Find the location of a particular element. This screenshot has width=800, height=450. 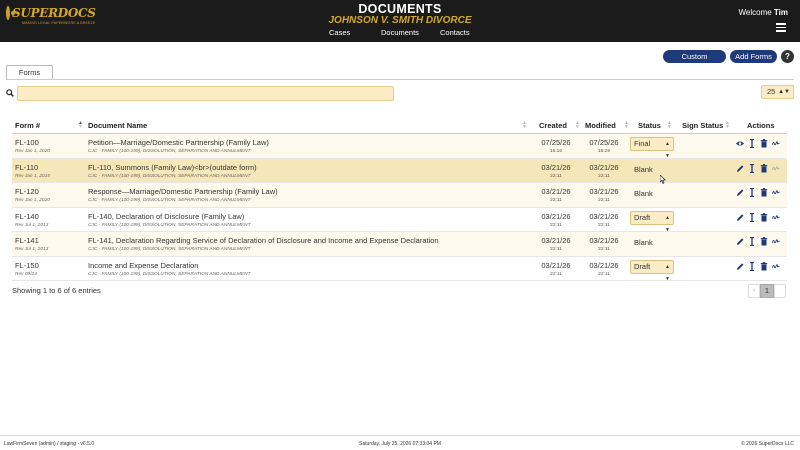

form-number: FL-120 is located at coordinates (27, 191).